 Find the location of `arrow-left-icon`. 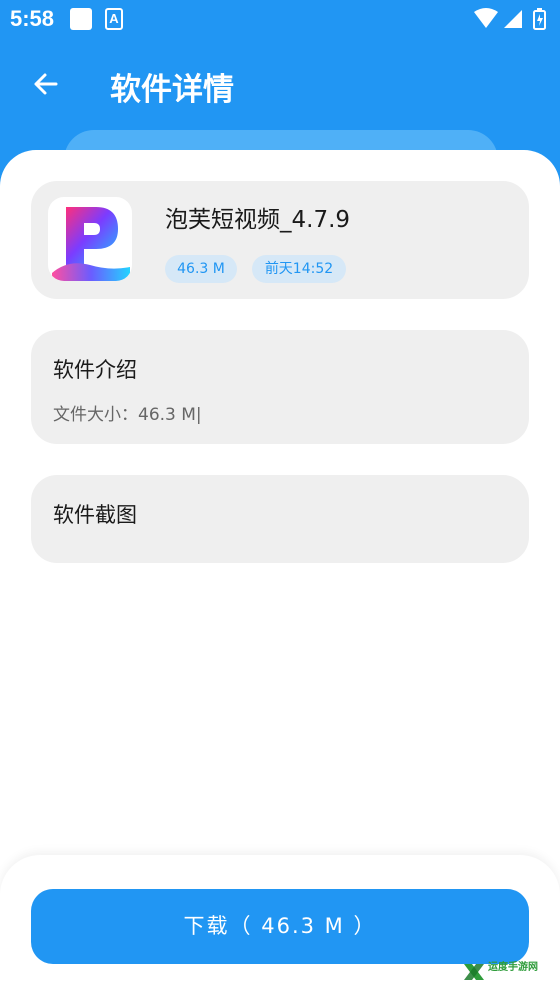

arrow-left-icon is located at coordinates (46, 84).